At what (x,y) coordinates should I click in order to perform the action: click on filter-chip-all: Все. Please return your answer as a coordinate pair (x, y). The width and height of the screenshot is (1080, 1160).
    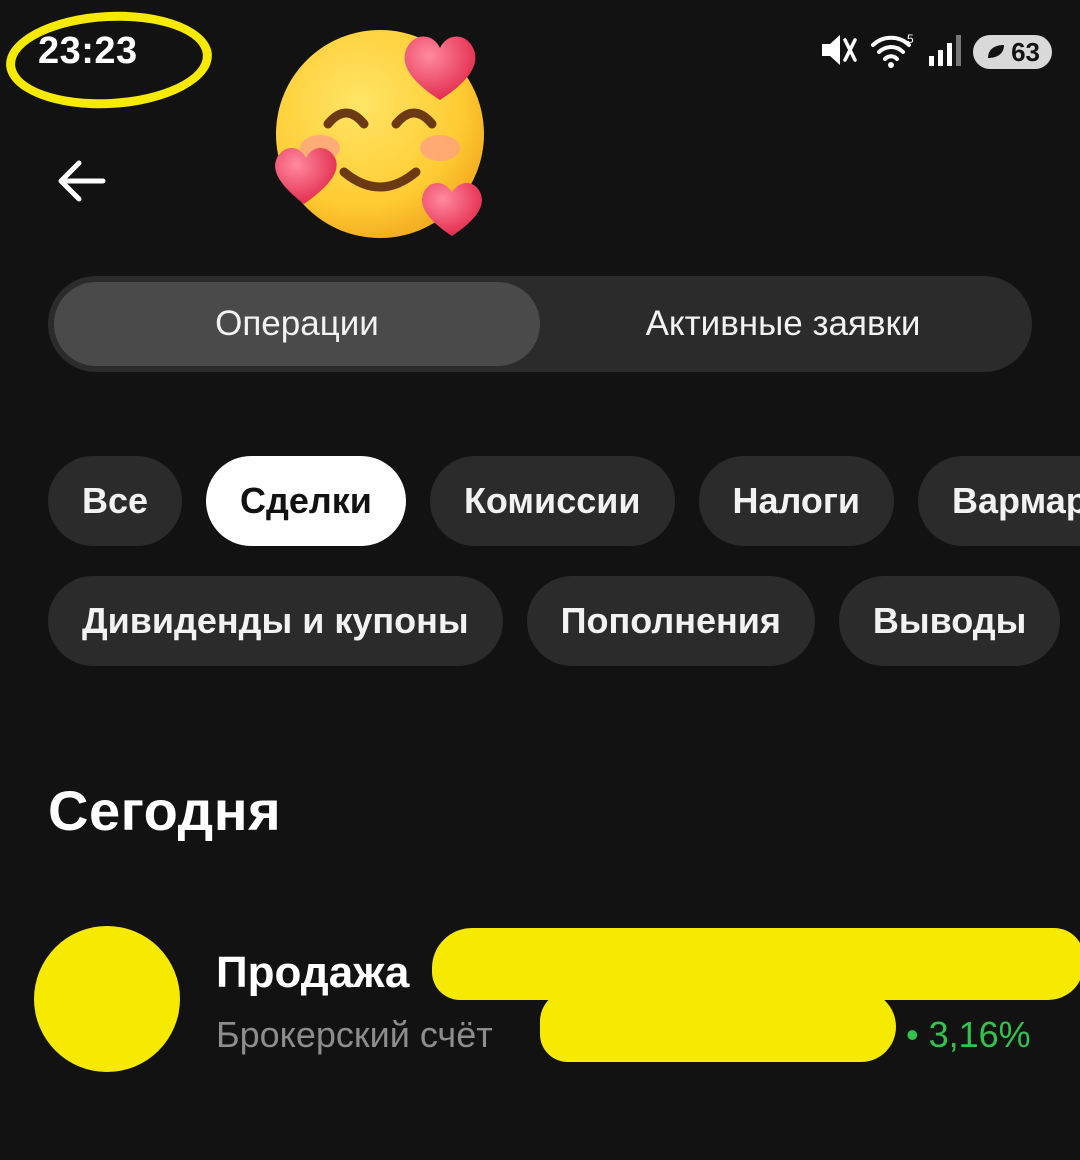
    Looking at the image, I should click on (115, 501).